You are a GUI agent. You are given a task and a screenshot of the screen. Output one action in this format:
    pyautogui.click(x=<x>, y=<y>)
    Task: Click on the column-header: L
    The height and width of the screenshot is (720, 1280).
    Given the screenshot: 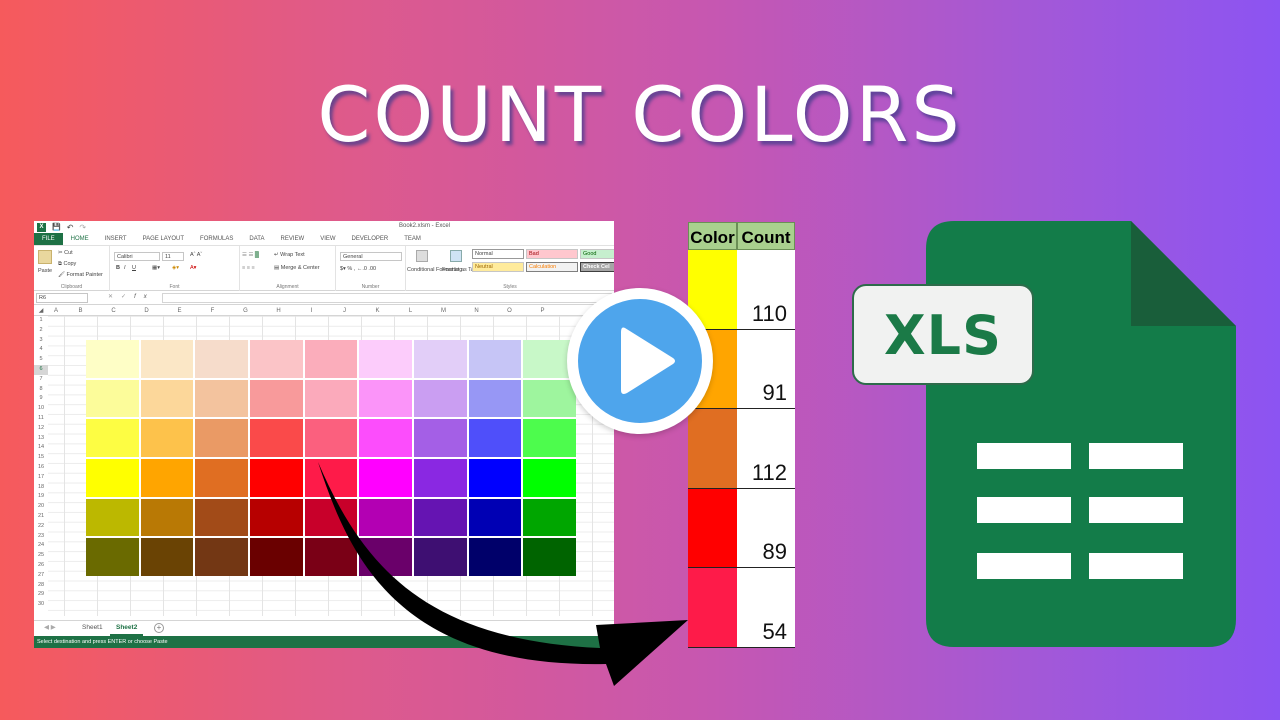 What is the action you would take?
    pyautogui.click(x=410, y=311)
    